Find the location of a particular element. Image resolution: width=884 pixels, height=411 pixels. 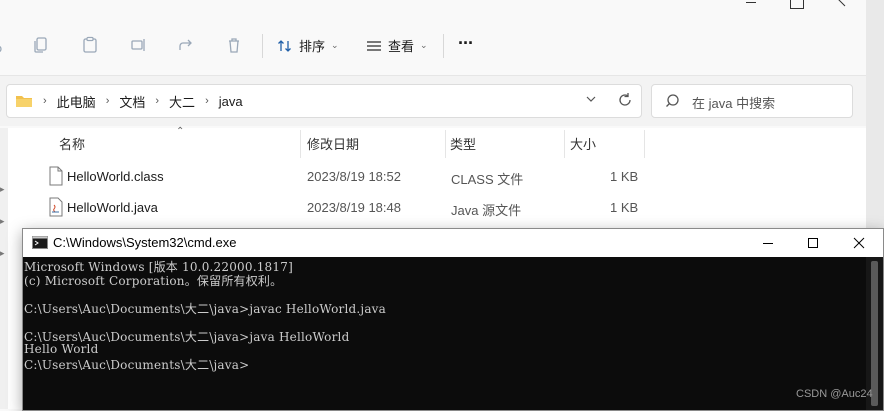

paste-icon is located at coordinates (90, 44).